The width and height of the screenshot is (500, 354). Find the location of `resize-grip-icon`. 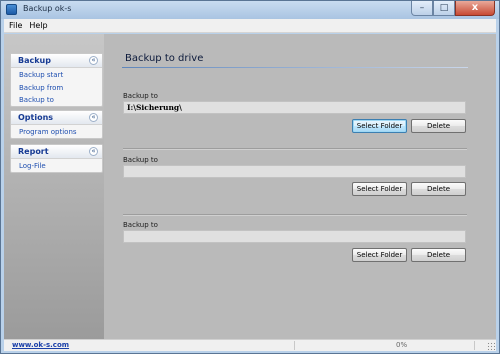

resize-grip-icon is located at coordinates (491, 346).